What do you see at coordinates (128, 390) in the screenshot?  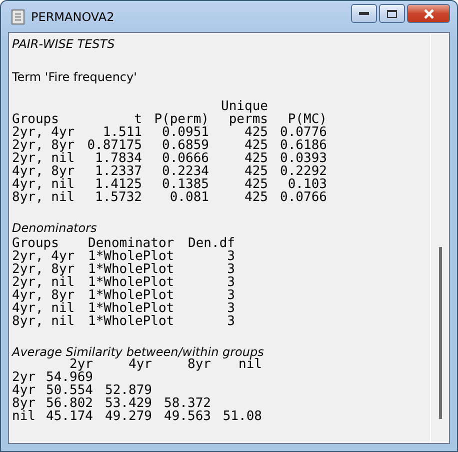 I see `table-cell: 52.879` at bounding box center [128, 390].